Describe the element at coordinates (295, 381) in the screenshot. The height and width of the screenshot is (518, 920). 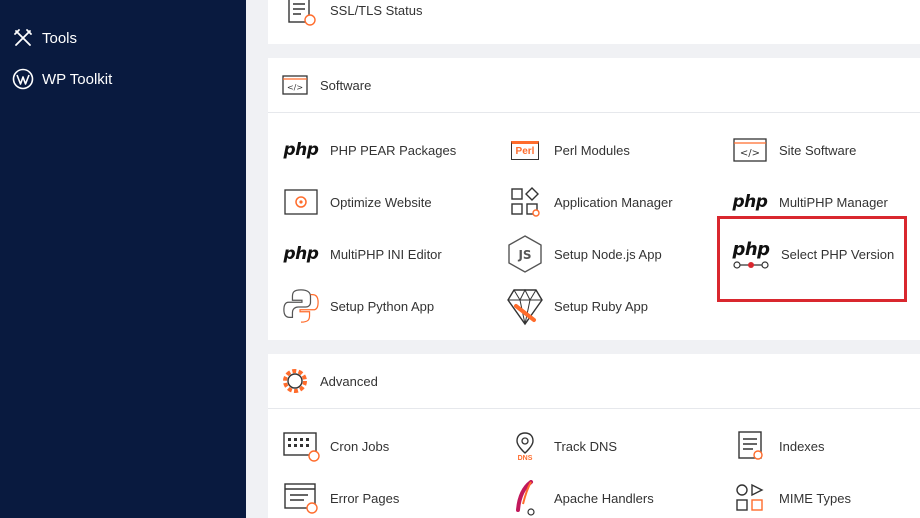
I see `gear-icon` at that location.